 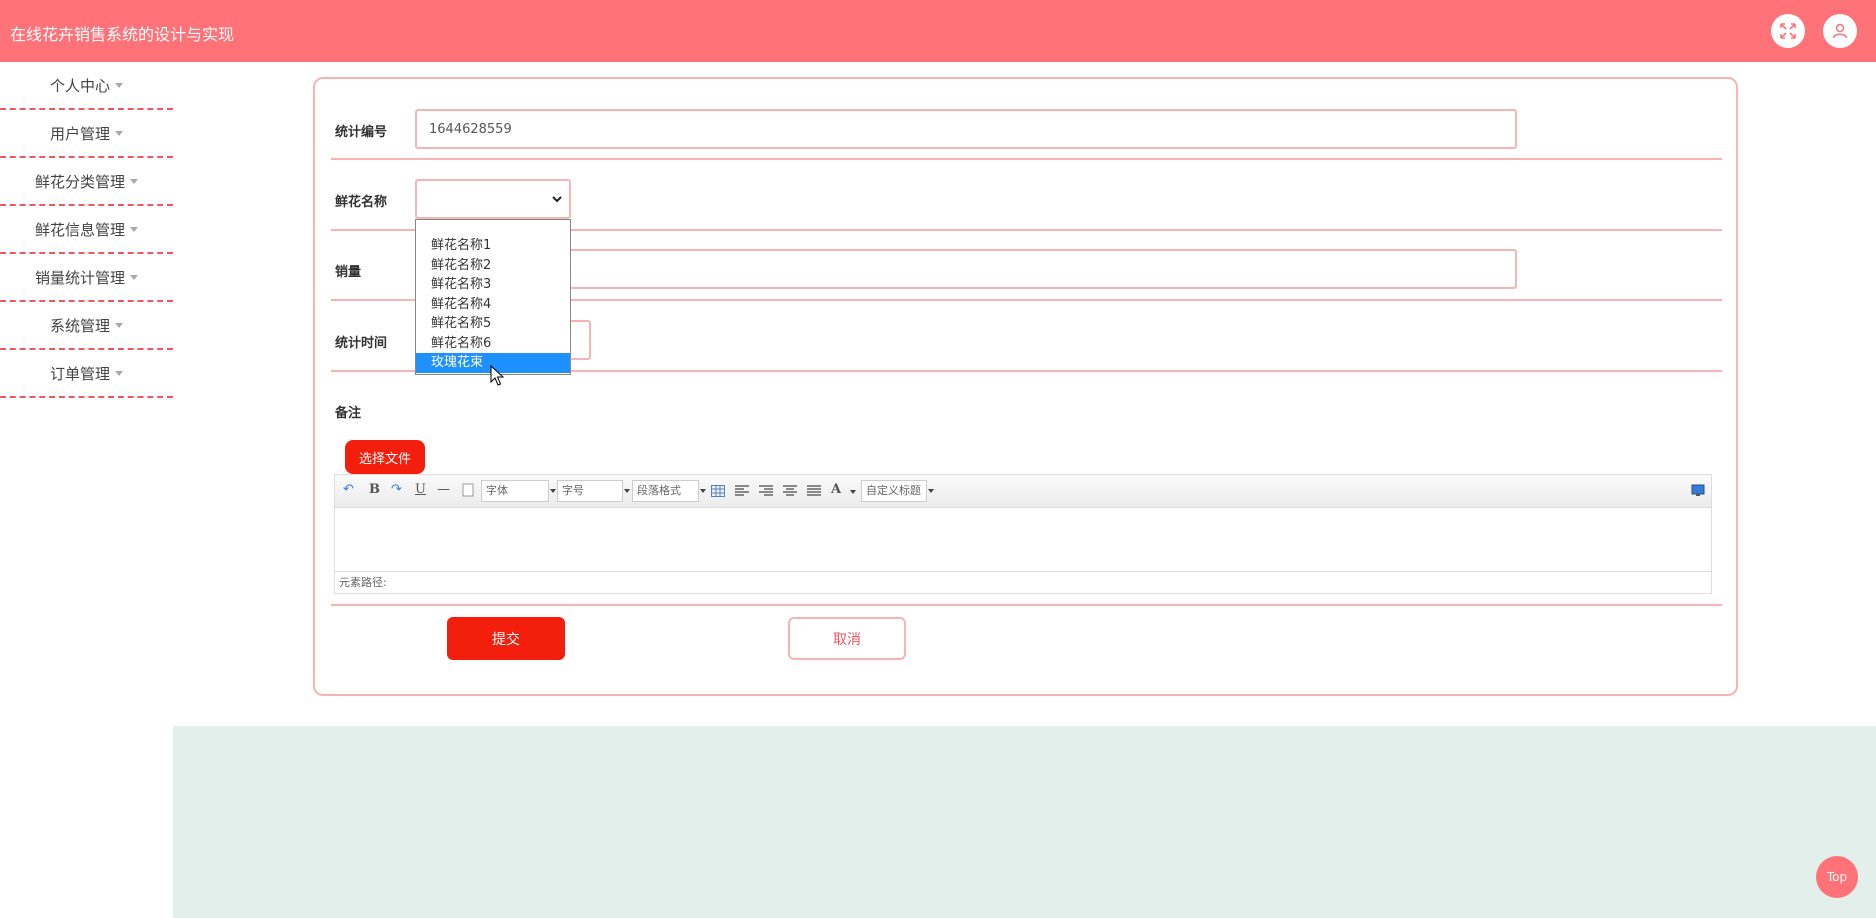 I want to click on clear-doc-icon, so click(x=468, y=490).